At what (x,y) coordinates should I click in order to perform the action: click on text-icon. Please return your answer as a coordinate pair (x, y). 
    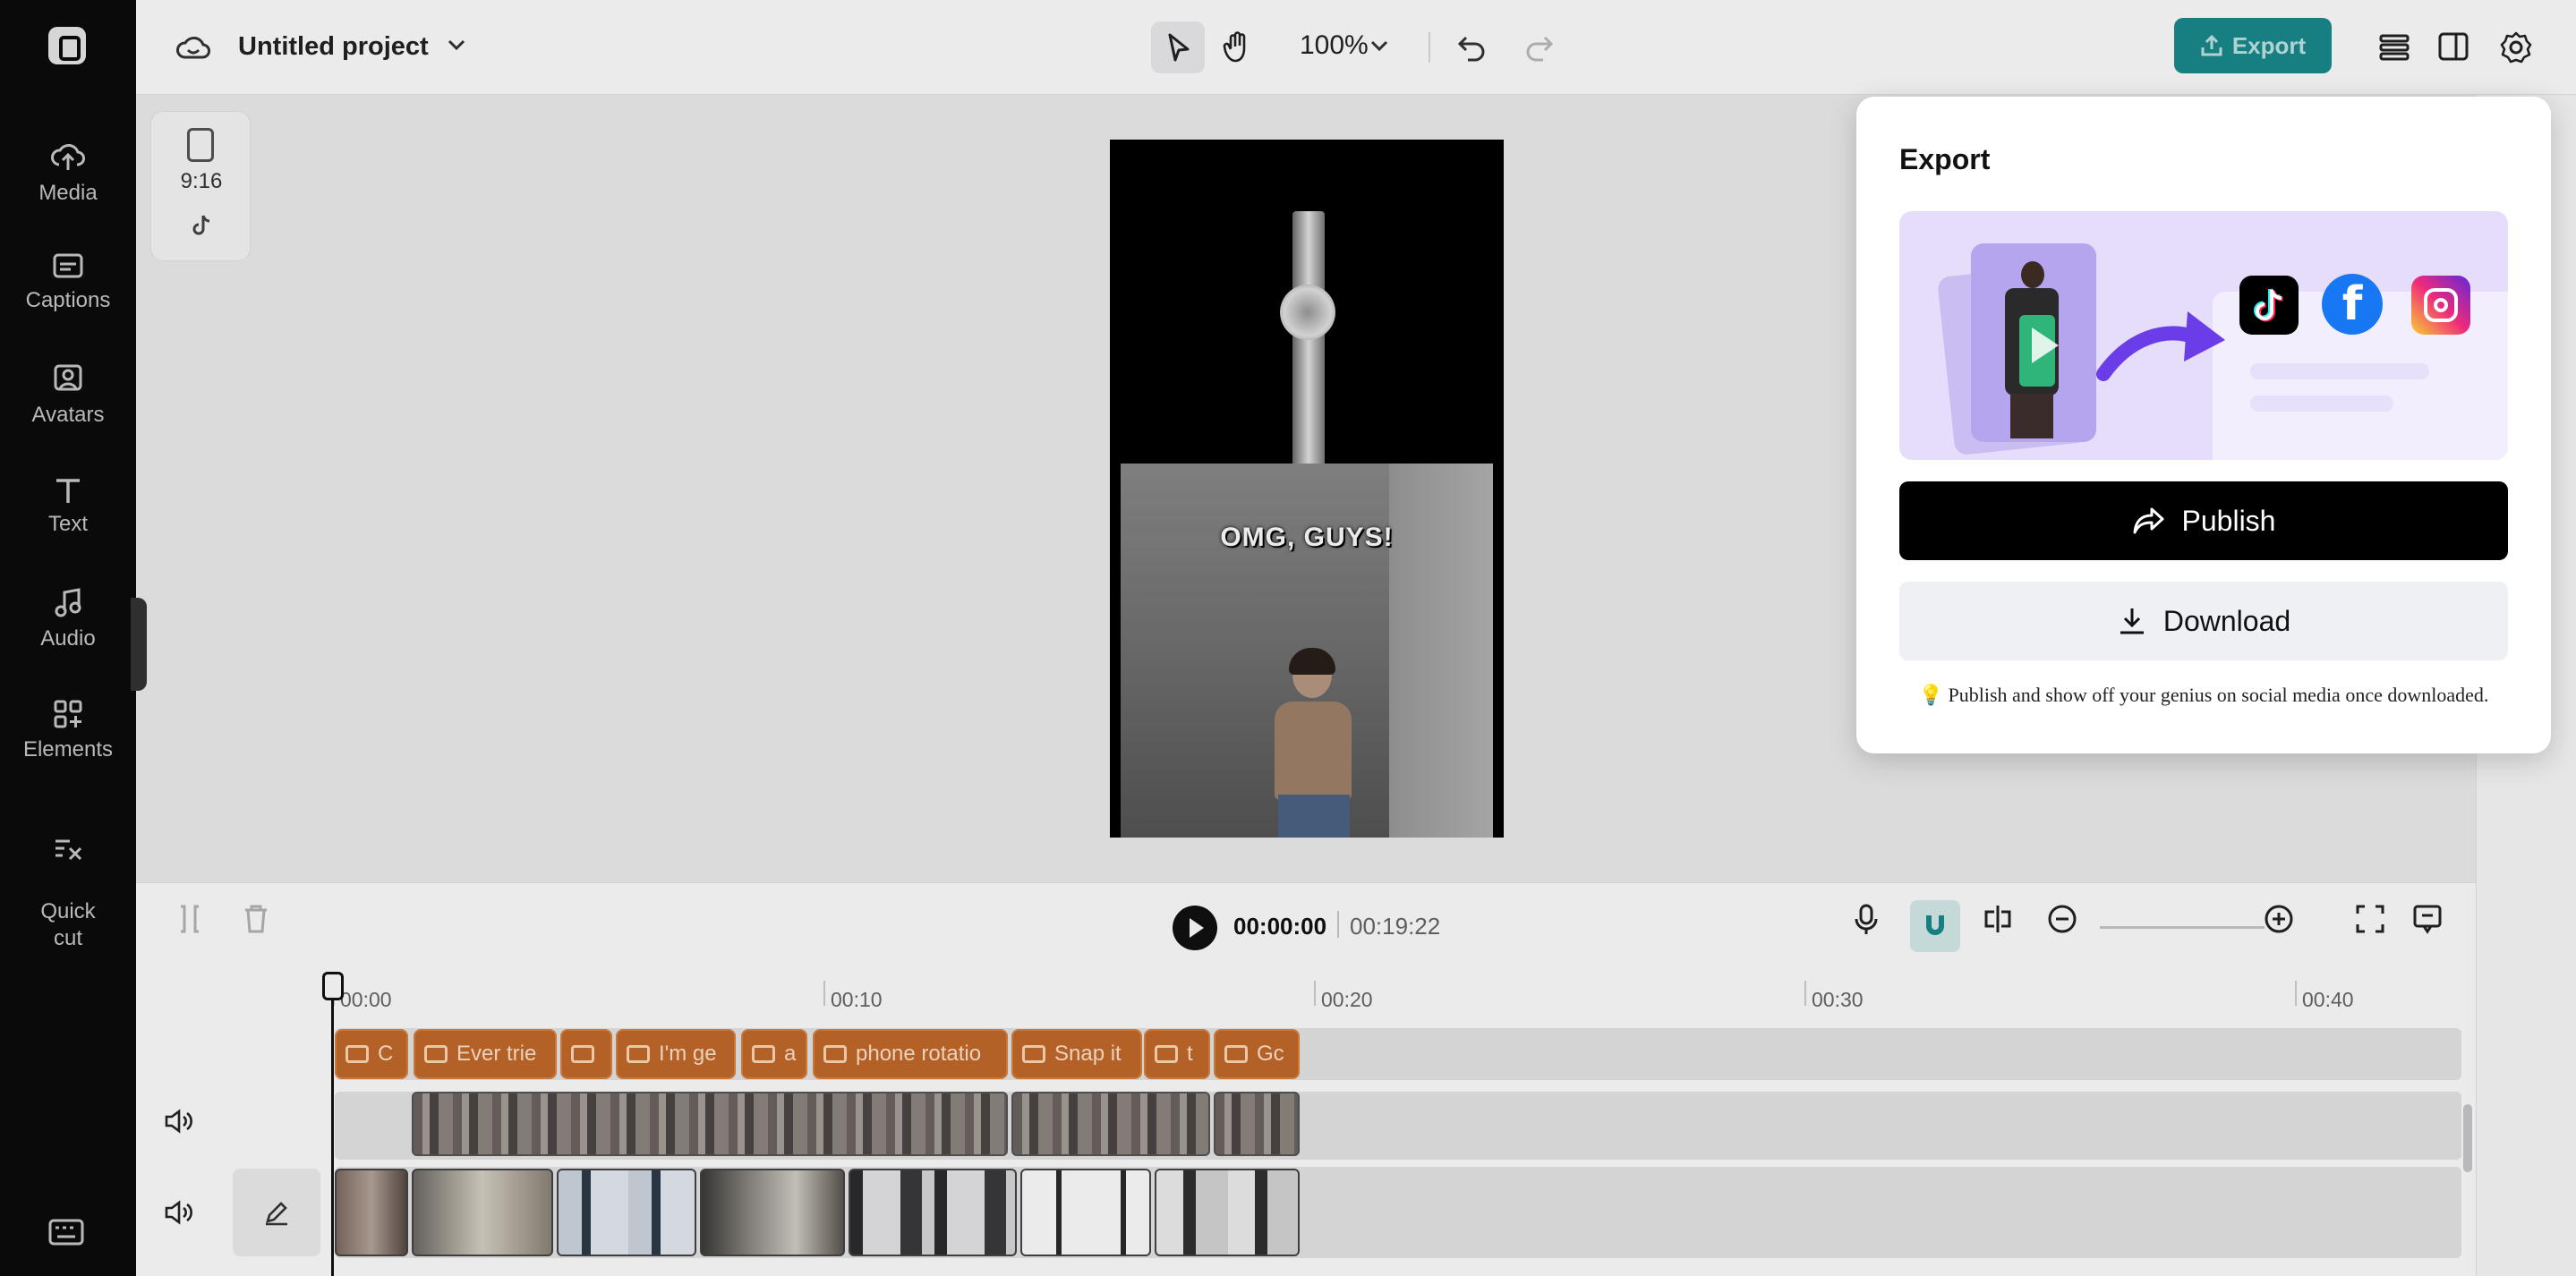
    Looking at the image, I should click on (68, 491).